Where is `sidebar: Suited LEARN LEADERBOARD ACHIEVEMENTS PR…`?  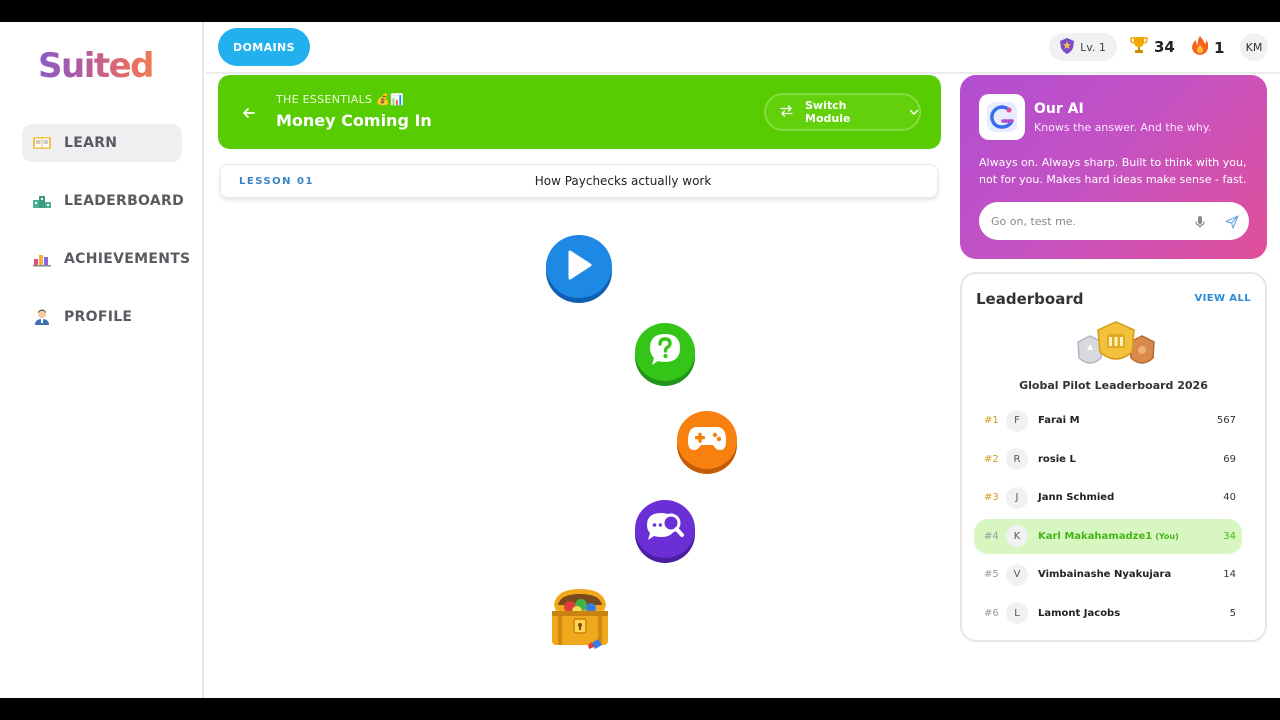 sidebar: Suited LEARN LEADERBOARD ACHIEVEMENTS PR… is located at coordinates (102, 360).